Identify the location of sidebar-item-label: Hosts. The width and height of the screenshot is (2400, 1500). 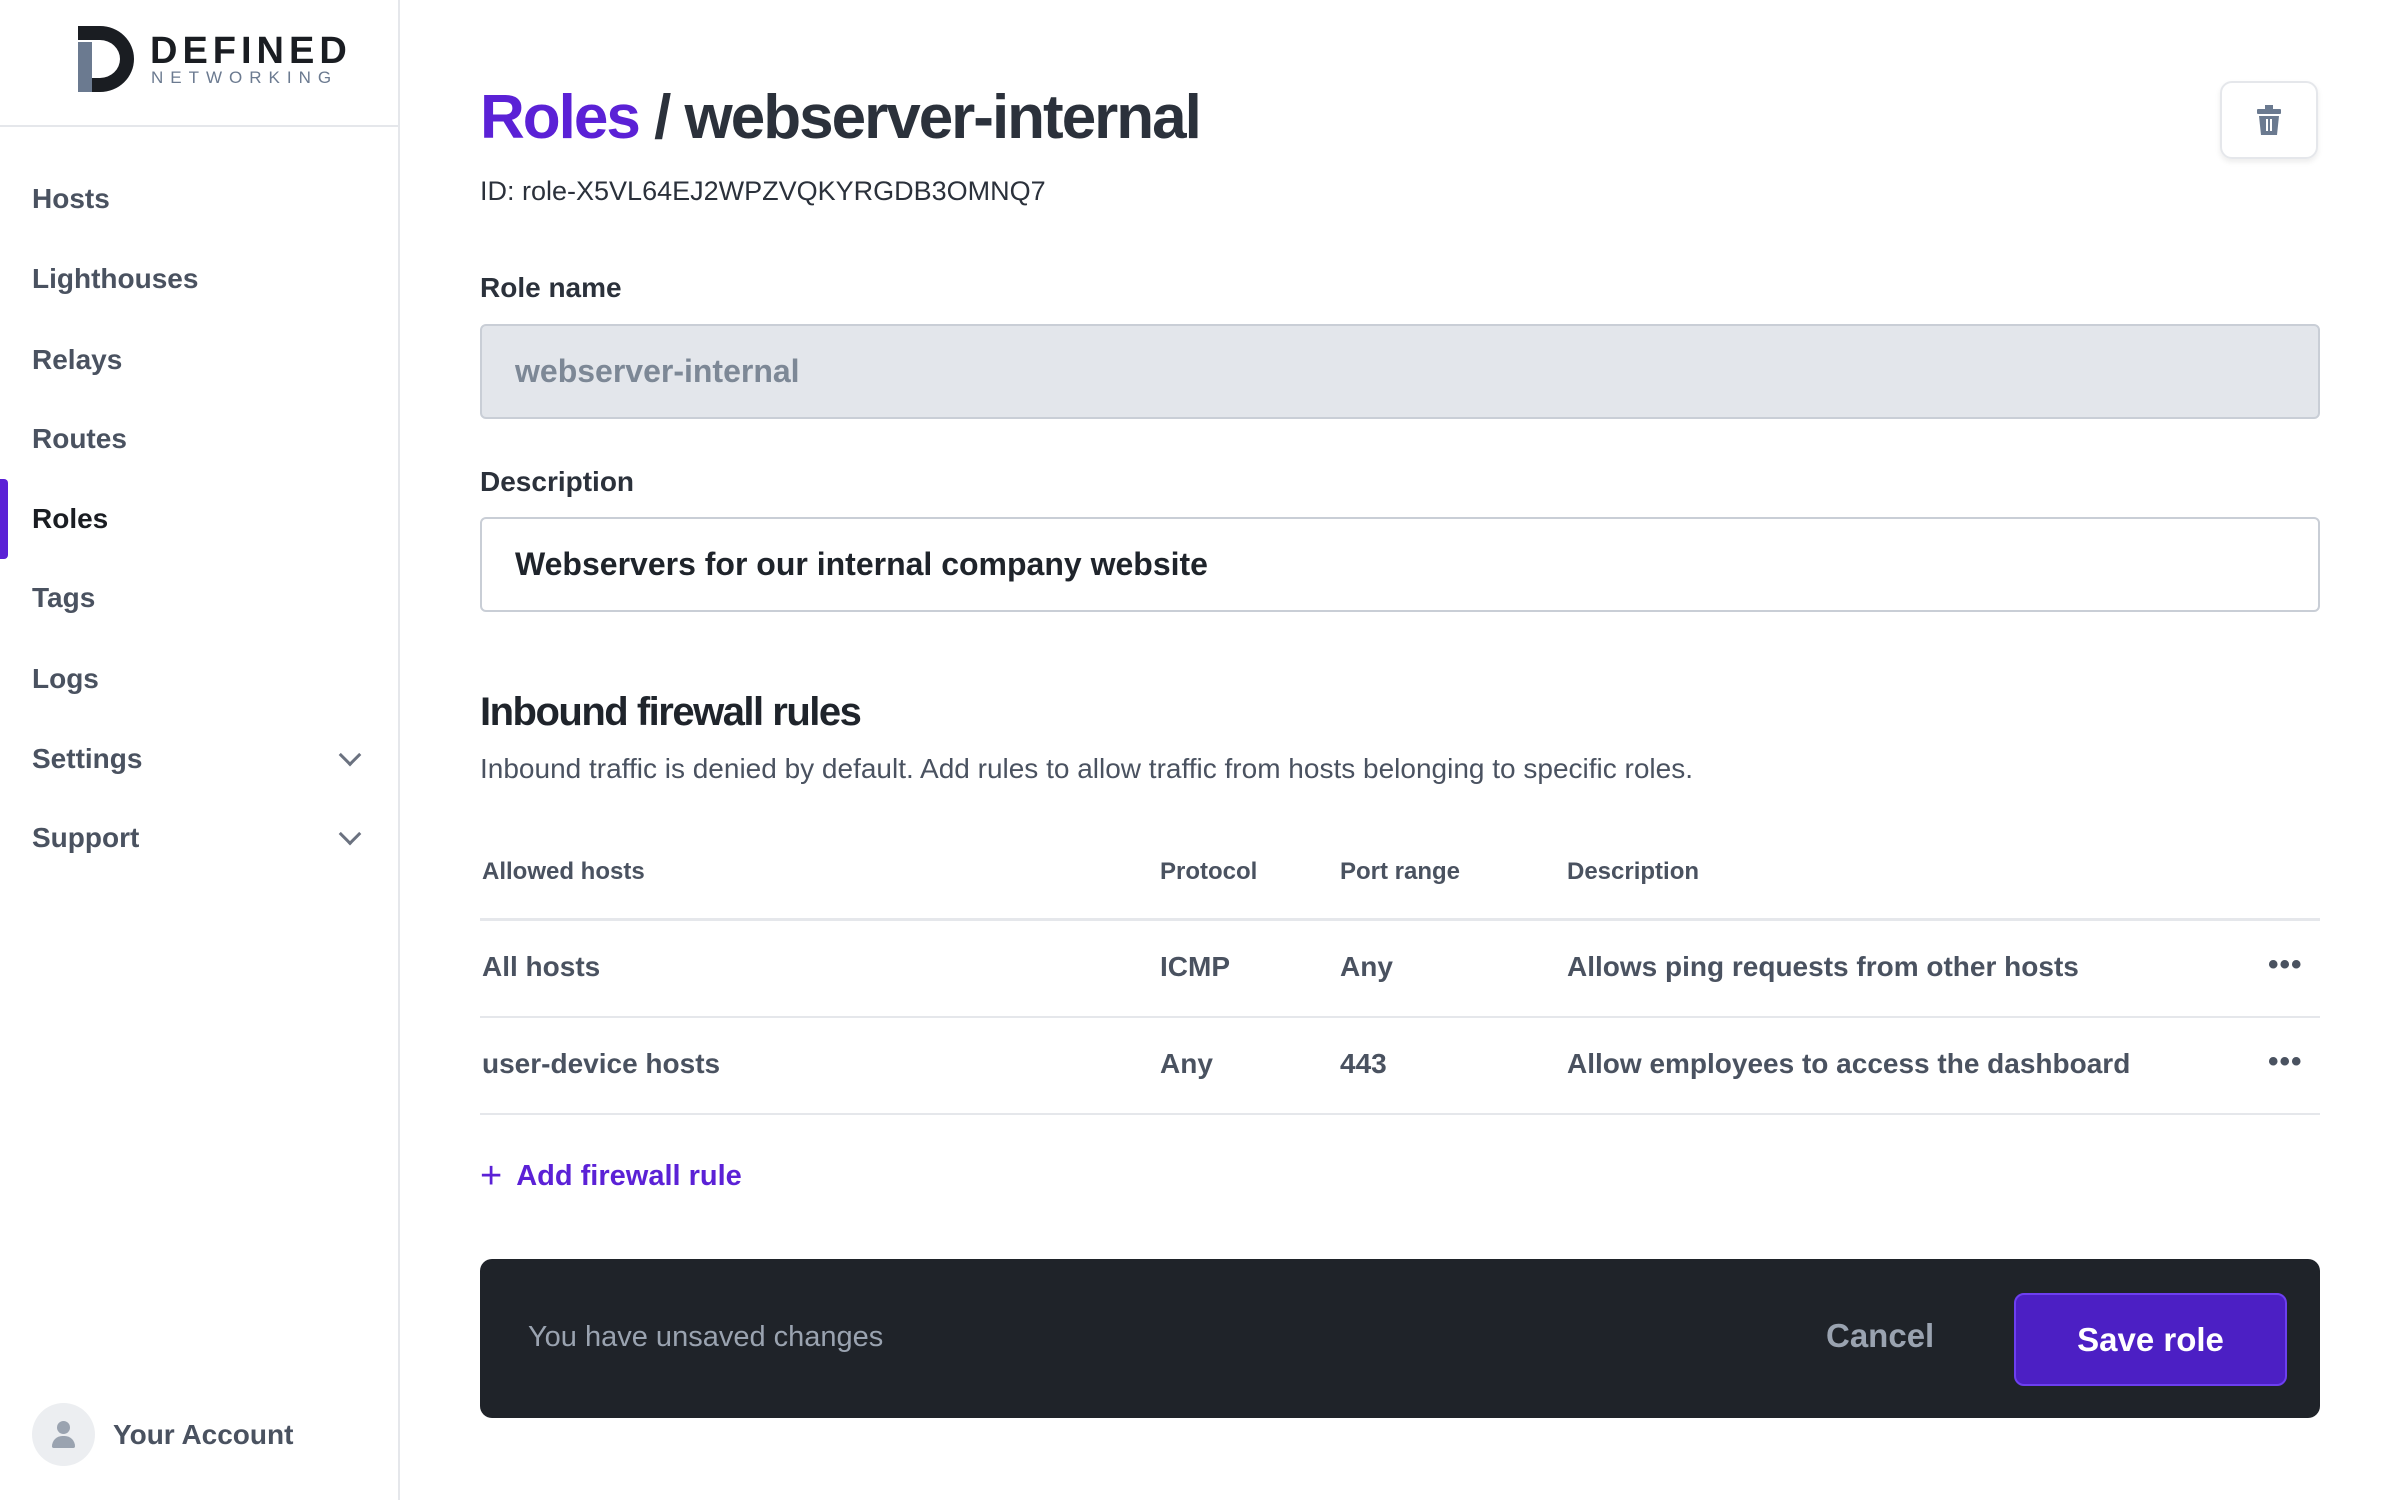
(71, 198).